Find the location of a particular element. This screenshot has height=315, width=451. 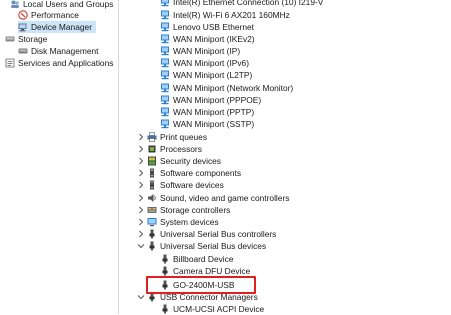

device-item: WAN Miniport (PPPOE) is located at coordinates (210, 100).